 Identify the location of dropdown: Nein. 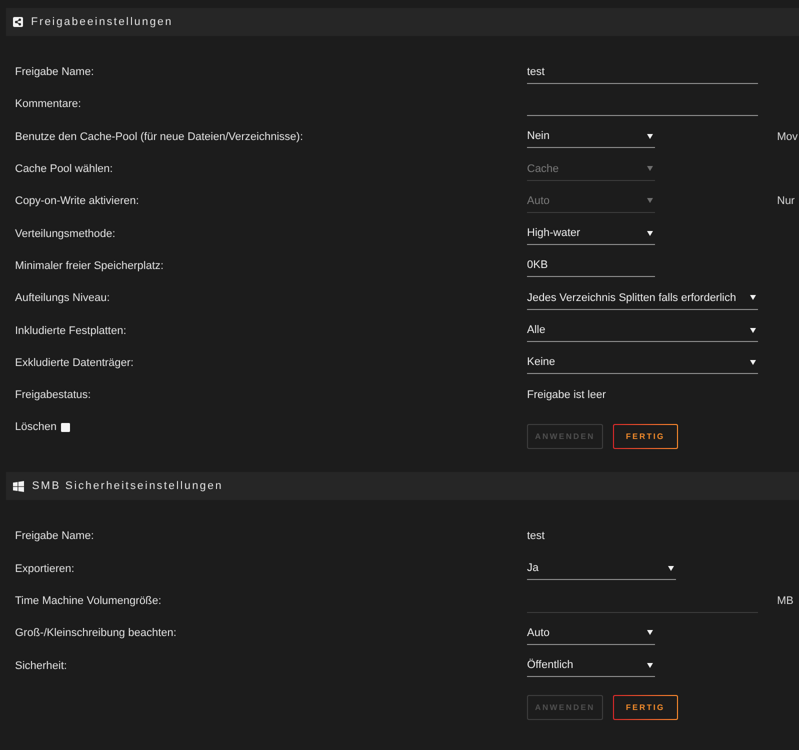
(591, 136).